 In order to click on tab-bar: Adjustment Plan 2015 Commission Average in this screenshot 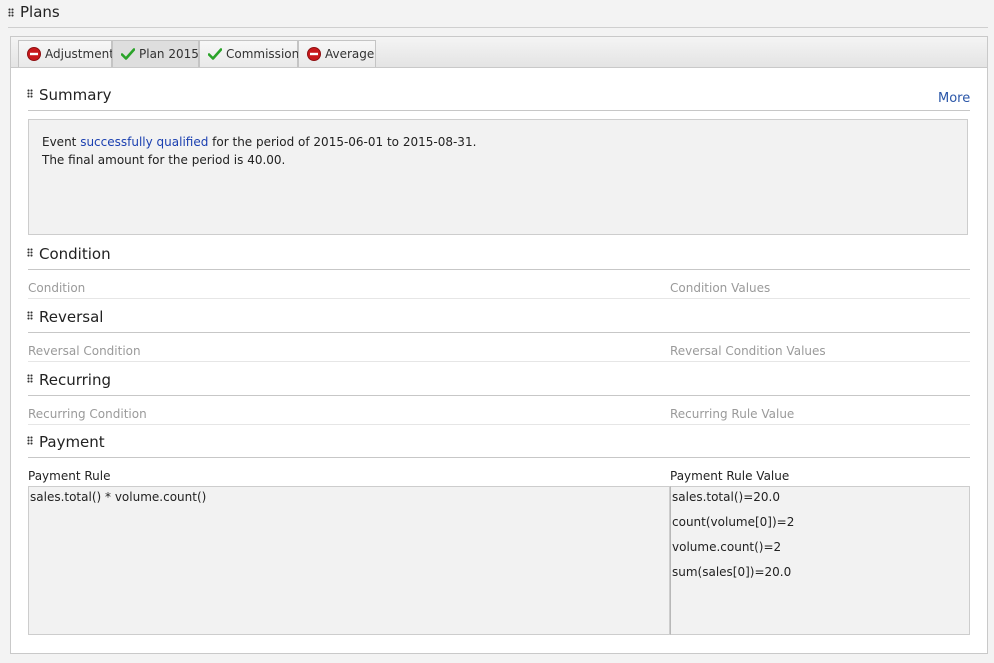, I will do `click(499, 52)`.